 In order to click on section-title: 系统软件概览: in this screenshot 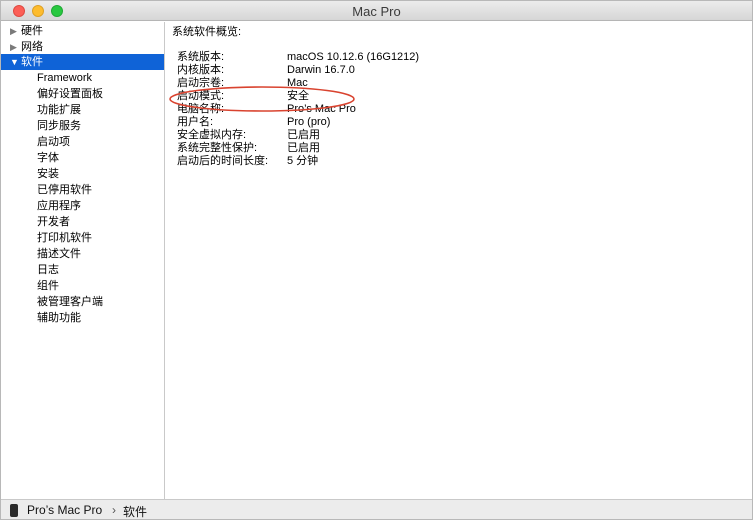, I will do `click(207, 32)`.